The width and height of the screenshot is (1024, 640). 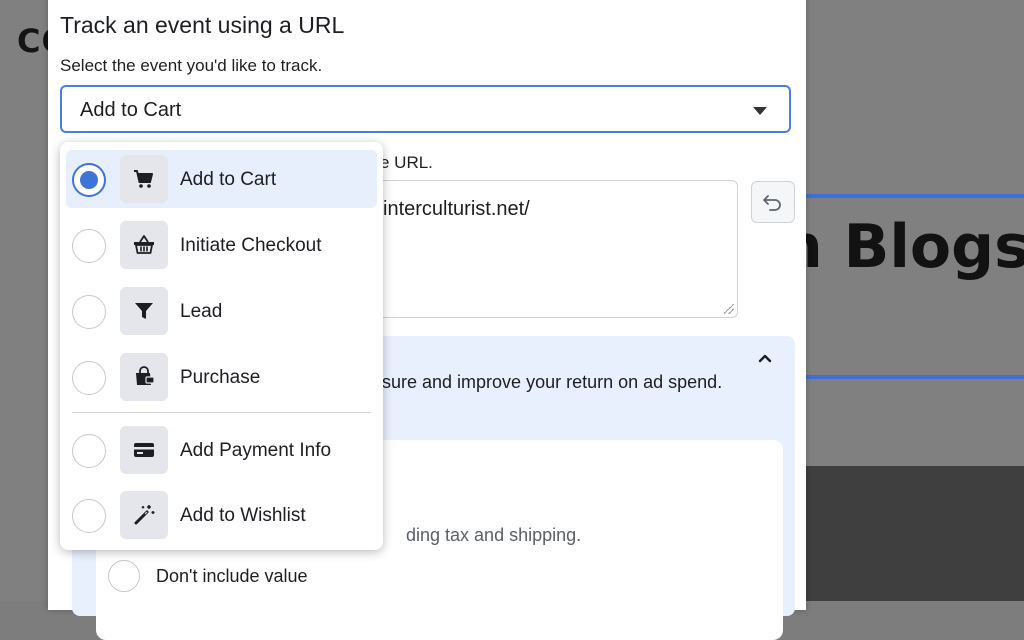 What do you see at coordinates (191, 65) in the screenshot?
I see `modal-subtitle: Select the event you'd like to track.` at bounding box center [191, 65].